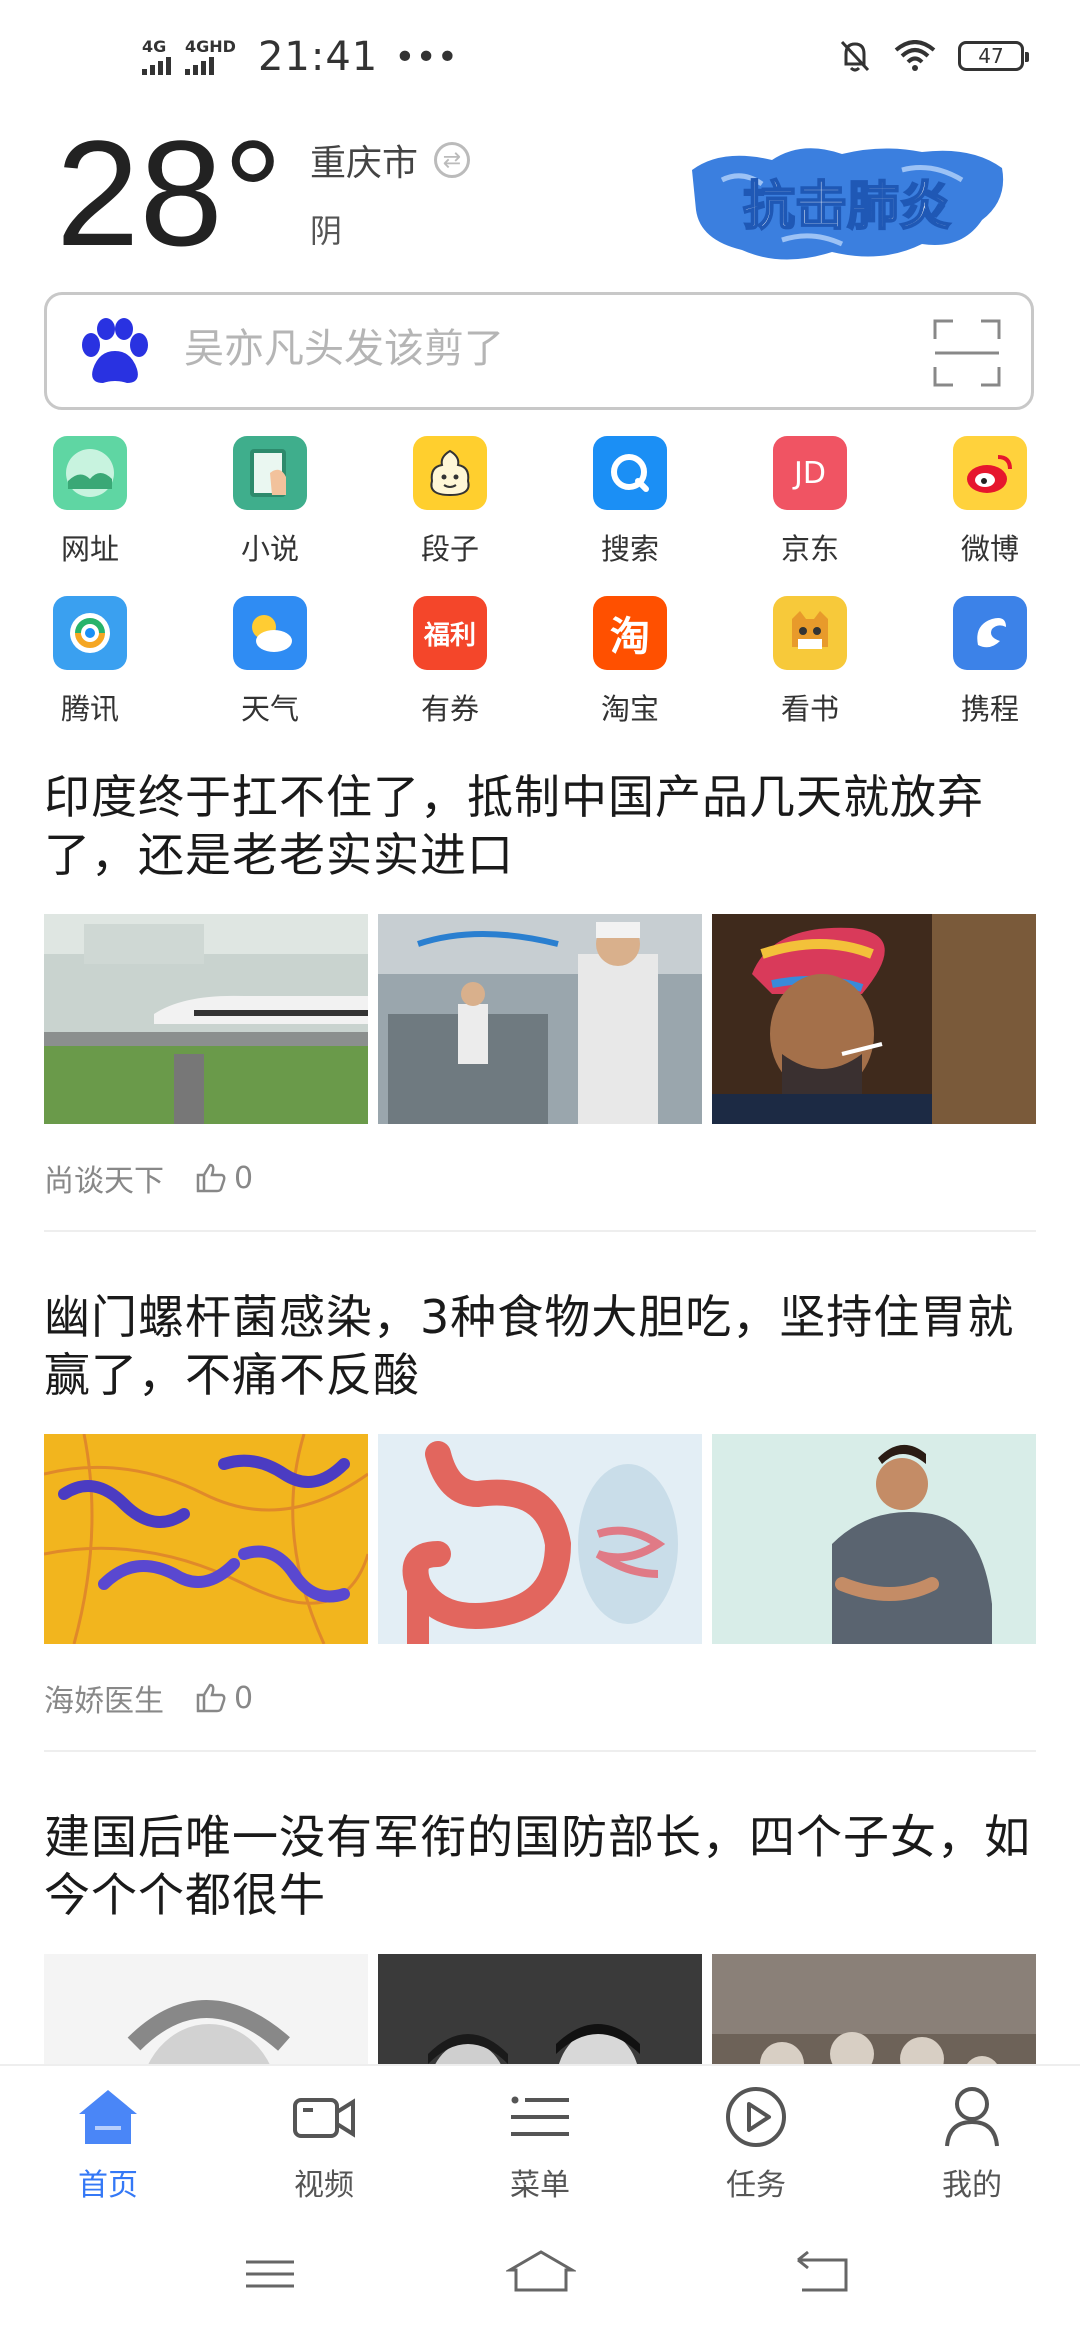 The width and height of the screenshot is (1080, 2340). Describe the element at coordinates (630, 676) in the screenshot. I see `shortcut-taobao: 淘 淘宝` at that location.